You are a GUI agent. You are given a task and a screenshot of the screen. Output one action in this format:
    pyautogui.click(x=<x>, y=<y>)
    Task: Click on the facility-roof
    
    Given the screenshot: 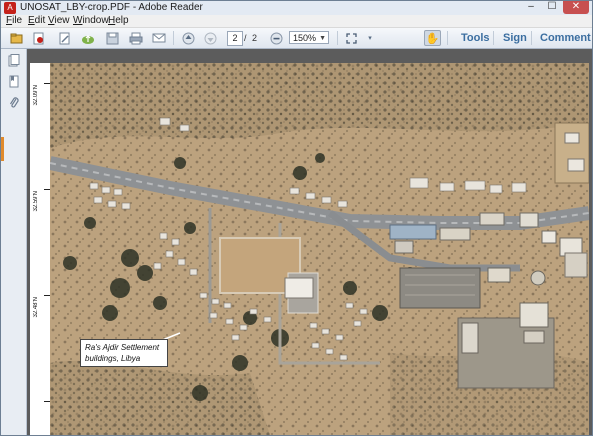 What is the action you would take?
    pyautogui.click(x=413, y=232)
    